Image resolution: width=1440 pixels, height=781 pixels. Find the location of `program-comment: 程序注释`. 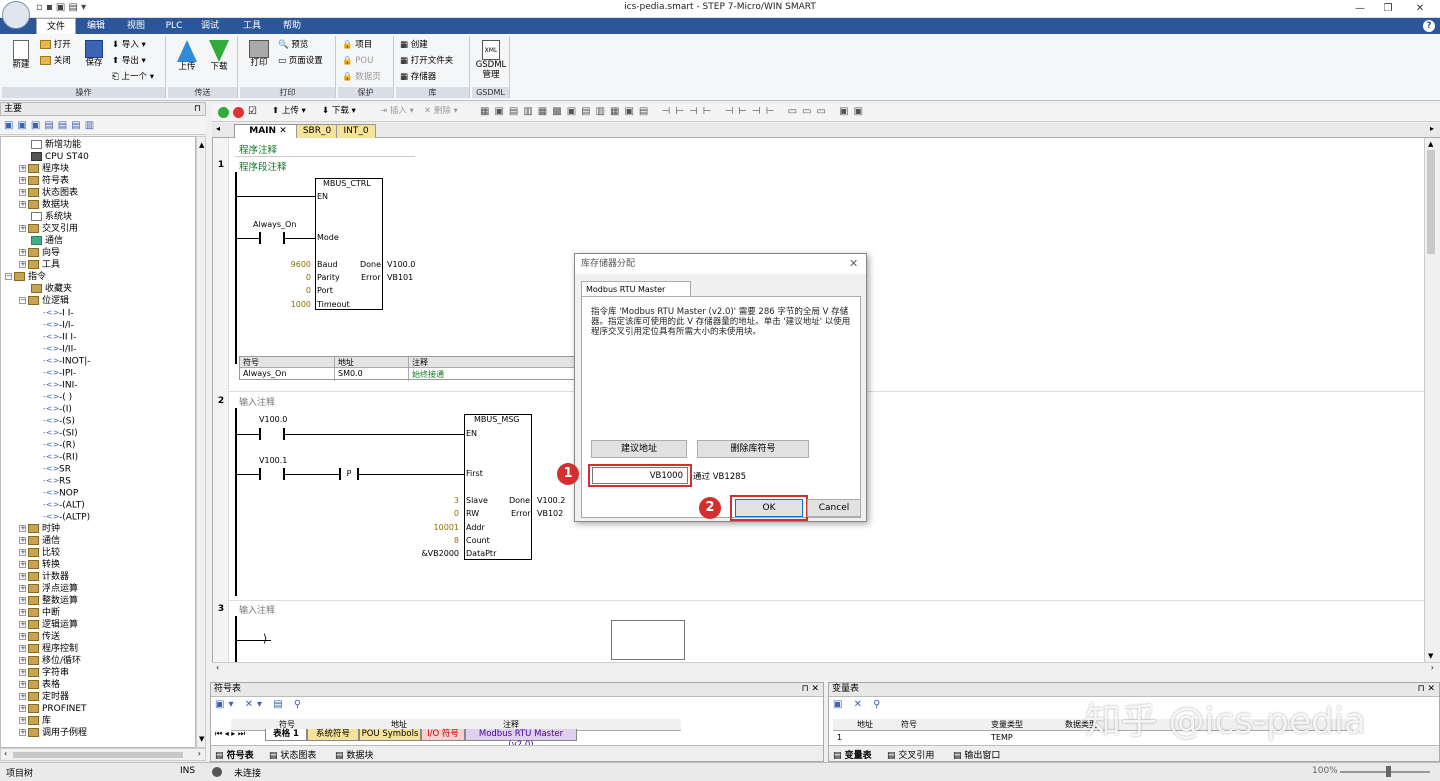

program-comment: 程序注释 is located at coordinates (258, 149).